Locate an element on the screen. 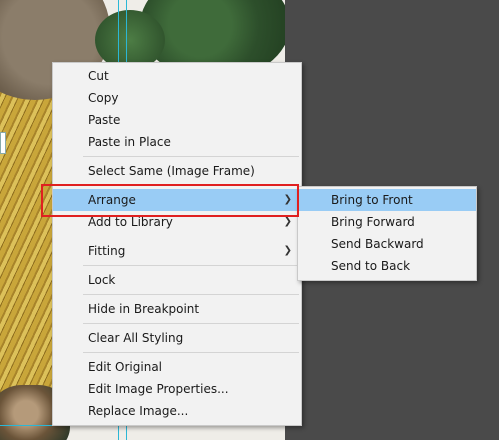  menu-item-hide-in-breakpoint: Hide in Breakpoint is located at coordinates (177, 309).